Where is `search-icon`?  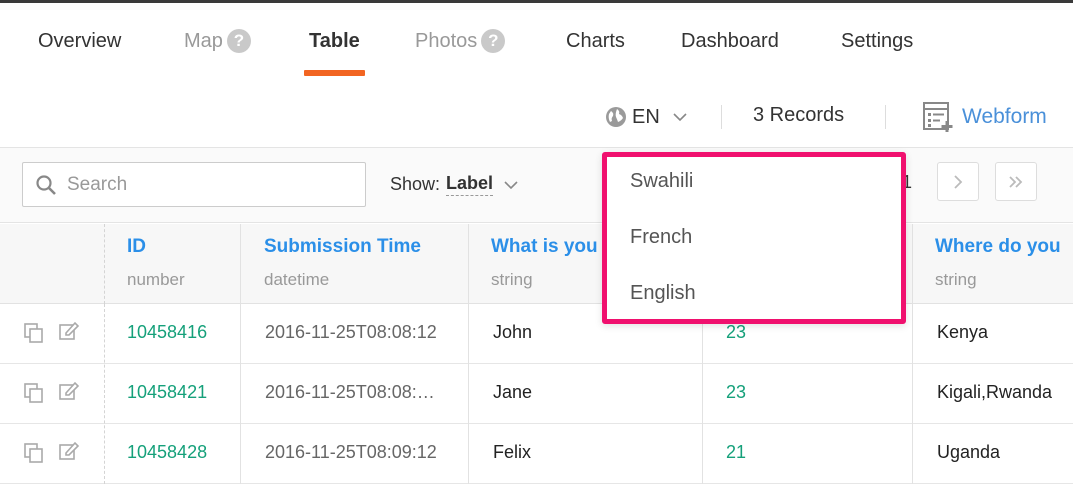 search-icon is located at coordinates (46, 184).